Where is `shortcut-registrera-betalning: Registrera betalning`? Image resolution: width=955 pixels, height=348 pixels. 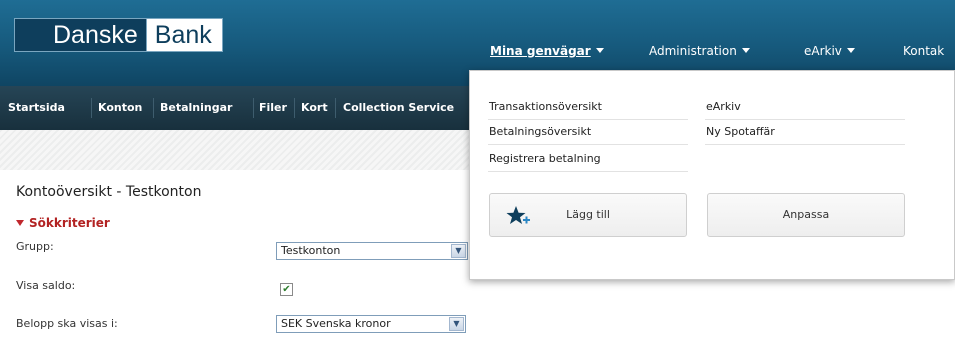
shortcut-registrera-betalning: Registrera betalning is located at coordinates (545, 158).